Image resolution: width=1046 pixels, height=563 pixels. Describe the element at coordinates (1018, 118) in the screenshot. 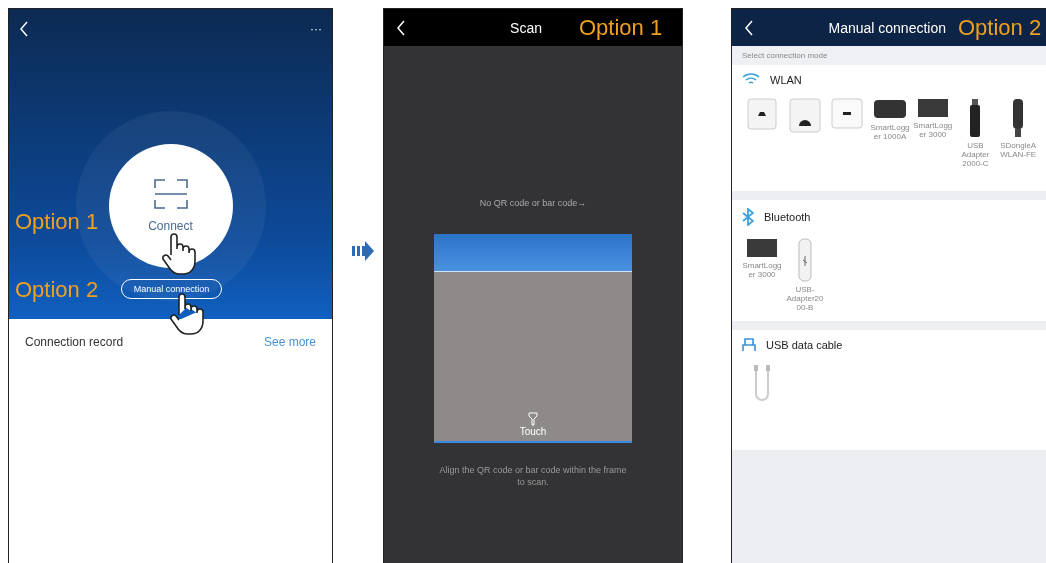

I see `dongle-image` at that location.